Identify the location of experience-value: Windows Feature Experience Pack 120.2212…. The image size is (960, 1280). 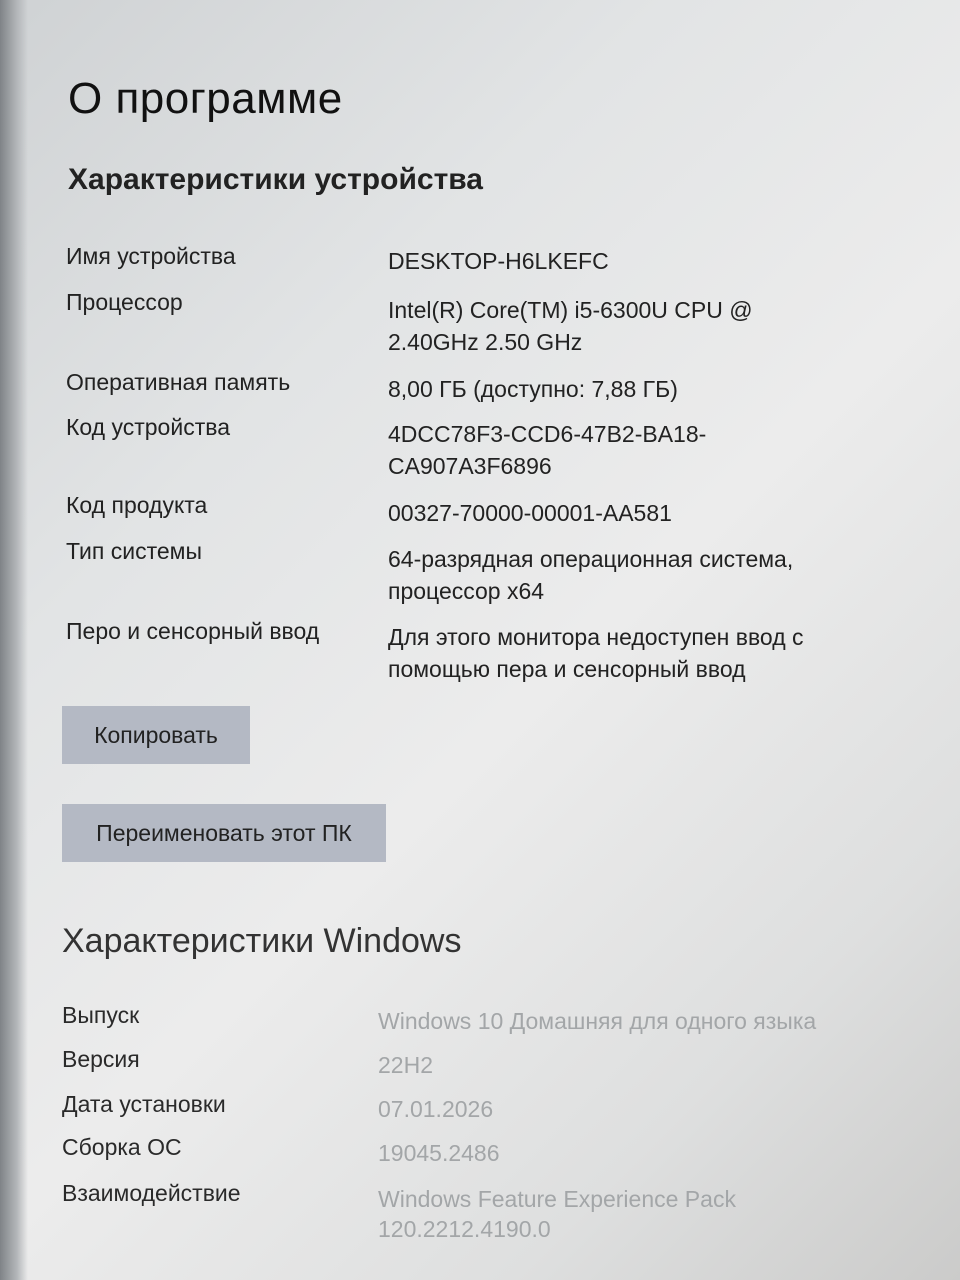
(557, 1214).